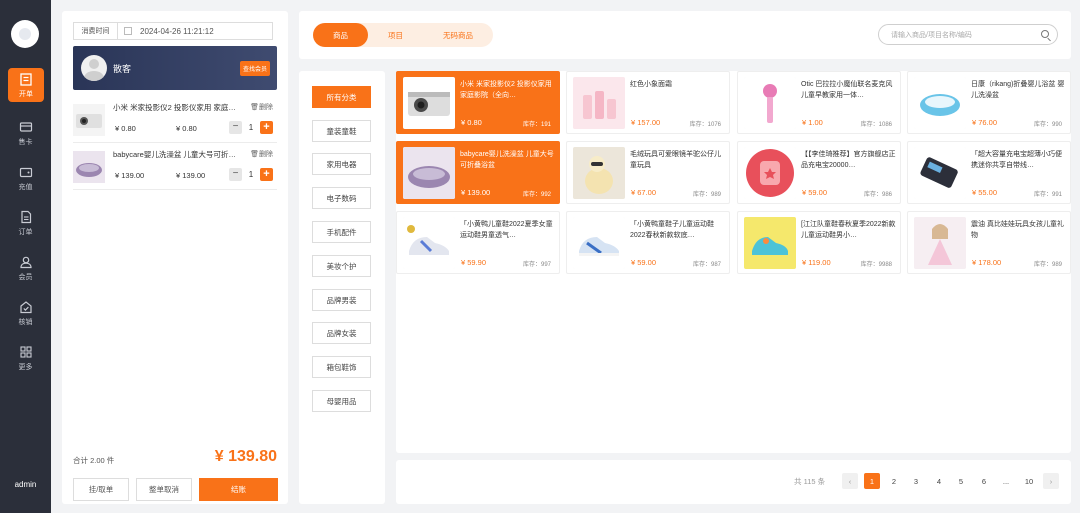 This screenshot has width=1080, height=513. Describe the element at coordinates (648, 242) in the screenshot. I see `product-card: 「小黄鸭童鞋子儿童运动鞋2022春秋新款软底… ¥ 59.00 库存：987` at that location.